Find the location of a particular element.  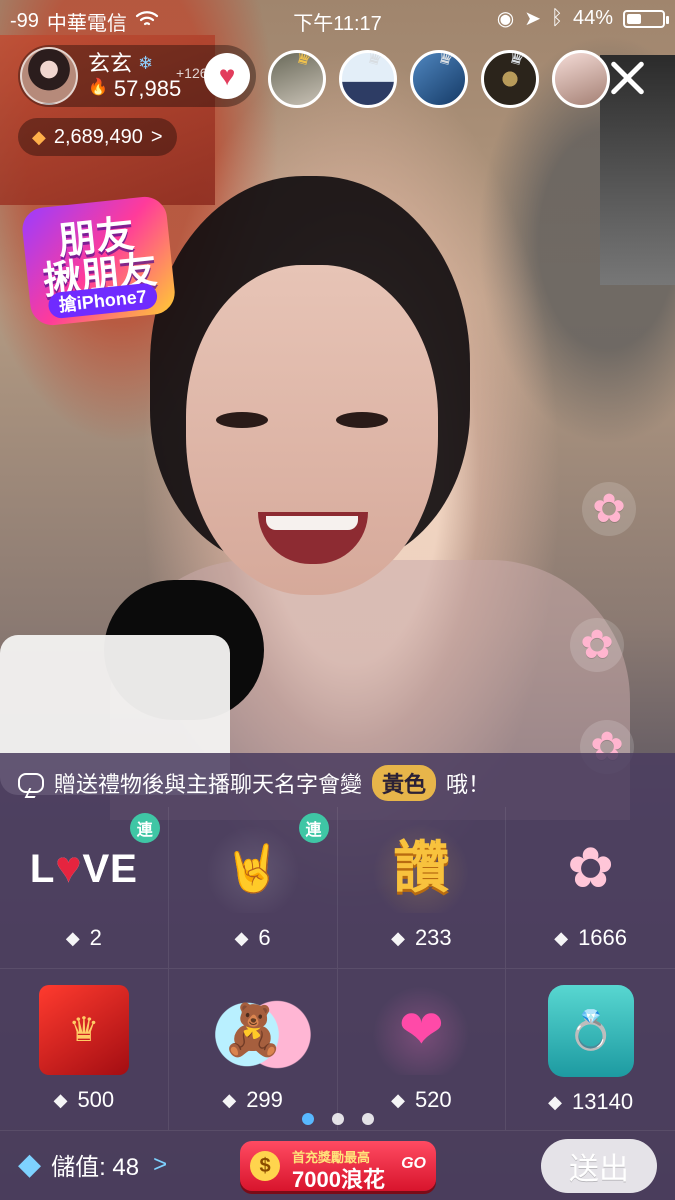

viewer-avatars: ♛ ♛ ♛ ♛ is located at coordinates (439, 79).